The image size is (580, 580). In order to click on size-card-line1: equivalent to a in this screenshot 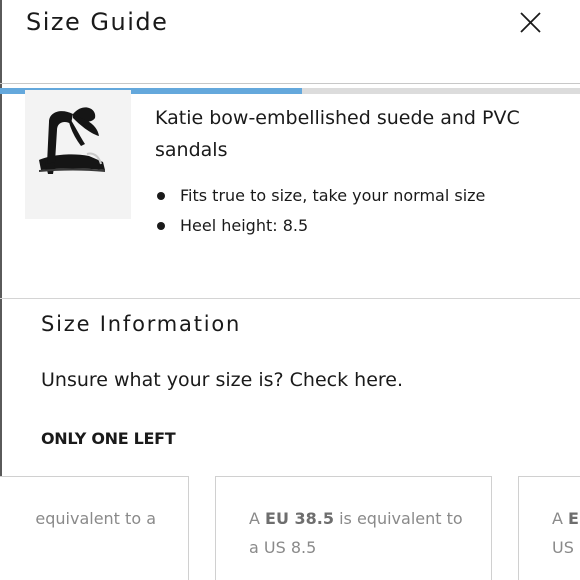, I will do `click(95, 518)`.